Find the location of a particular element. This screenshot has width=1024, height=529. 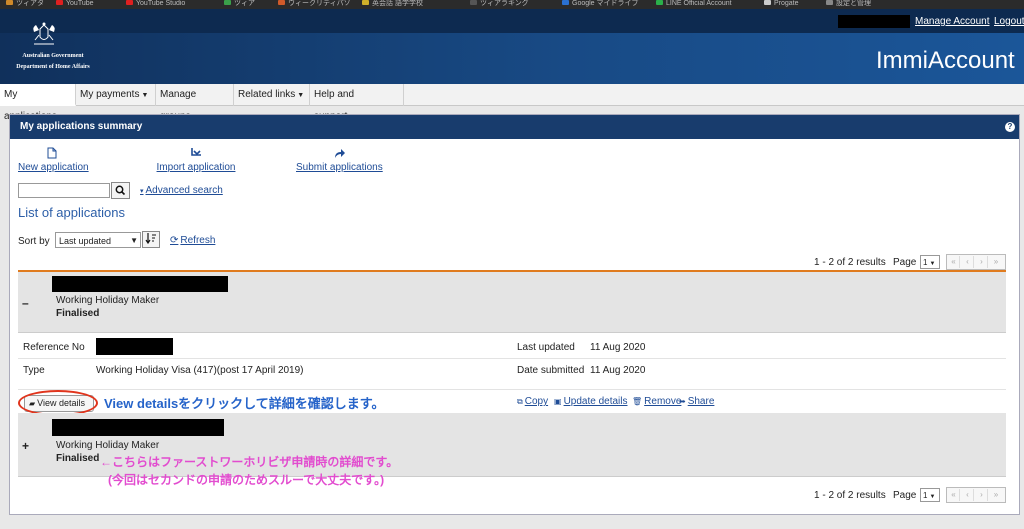

submit-applications-button: Submit applications is located at coordinates (339, 160).